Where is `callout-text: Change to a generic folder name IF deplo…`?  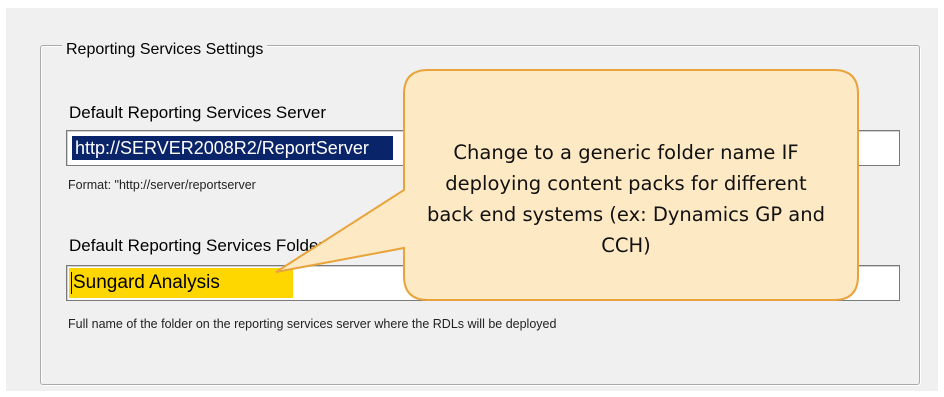
callout-text: Change to a generic folder name IF deplo… is located at coordinates (625, 199).